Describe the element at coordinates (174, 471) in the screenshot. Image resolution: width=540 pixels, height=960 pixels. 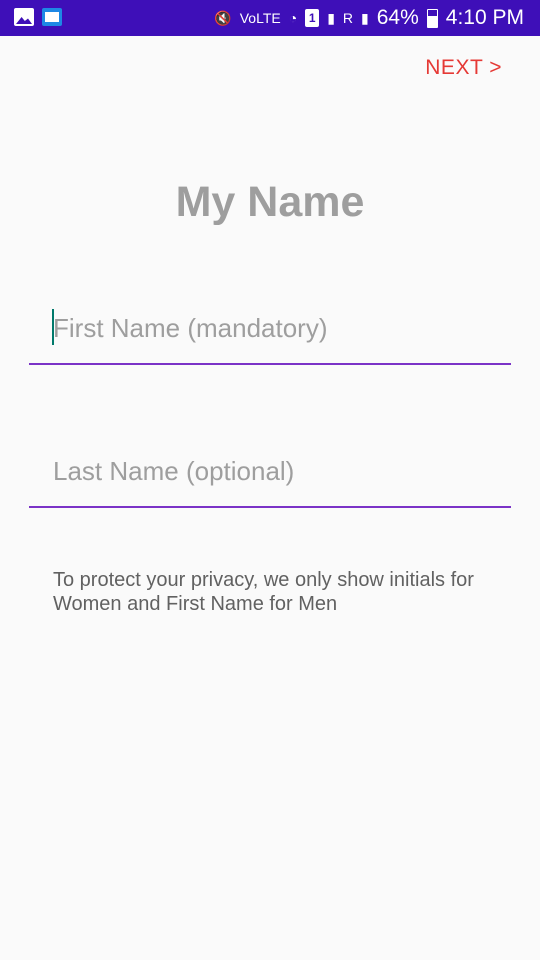
I see `last-name-placeholder: Last Name (optional)` at that location.